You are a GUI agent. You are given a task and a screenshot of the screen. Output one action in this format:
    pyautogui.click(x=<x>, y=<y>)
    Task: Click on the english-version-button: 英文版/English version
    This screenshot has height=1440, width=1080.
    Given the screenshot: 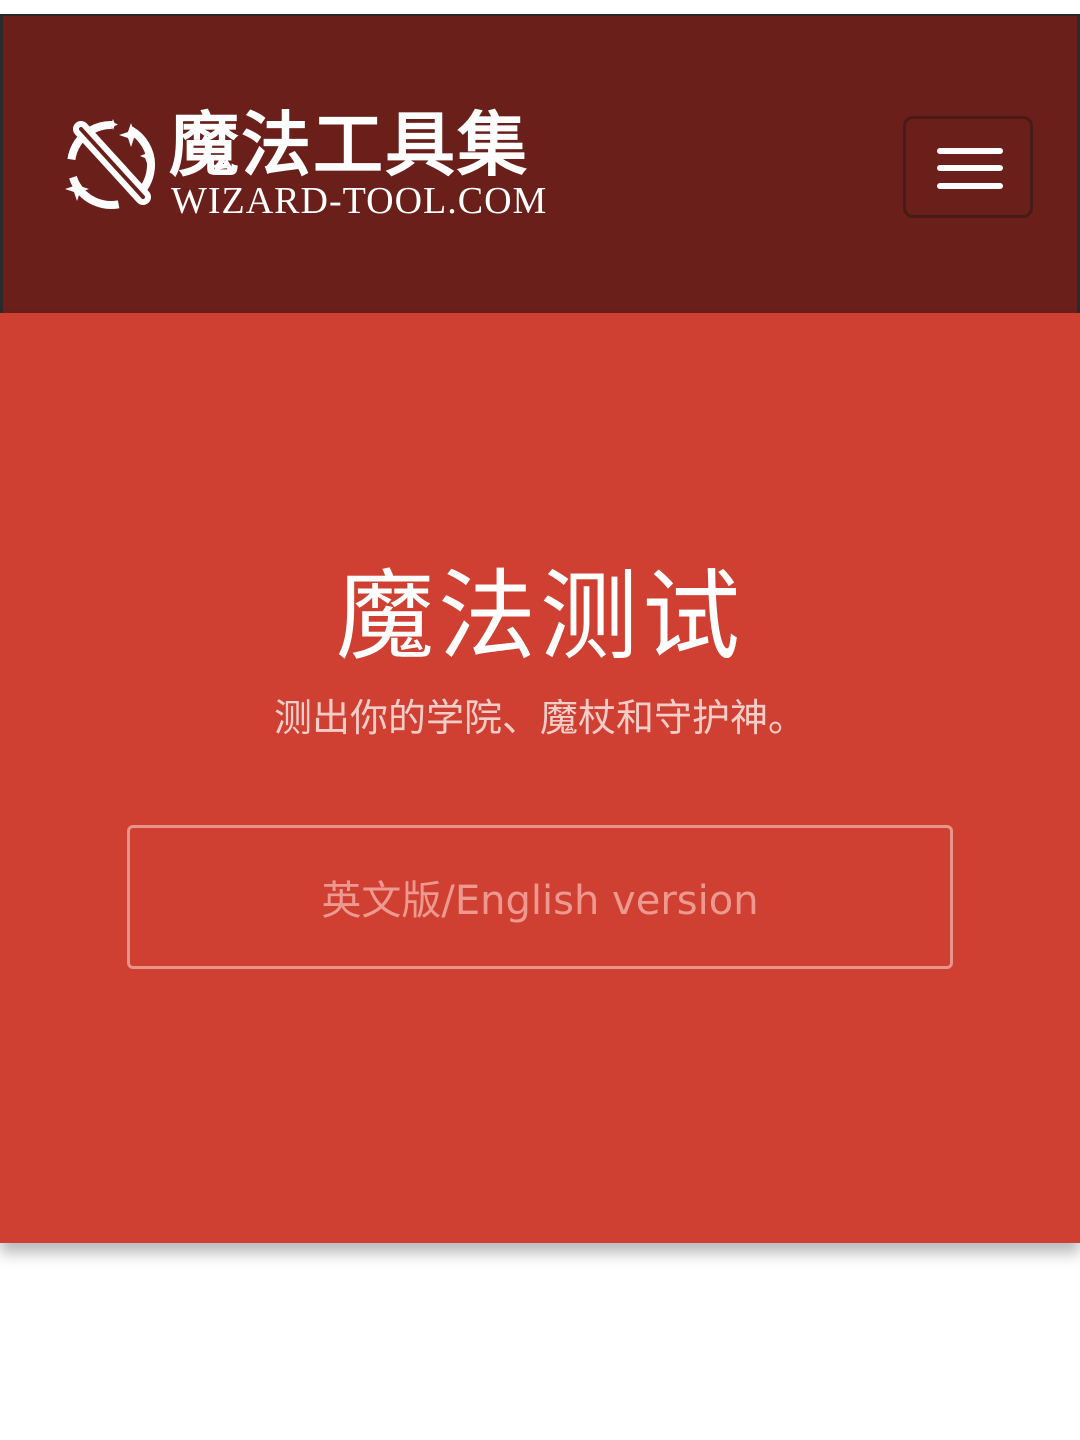 What is the action you would take?
    pyautogui.click(x=540, y=897)
    